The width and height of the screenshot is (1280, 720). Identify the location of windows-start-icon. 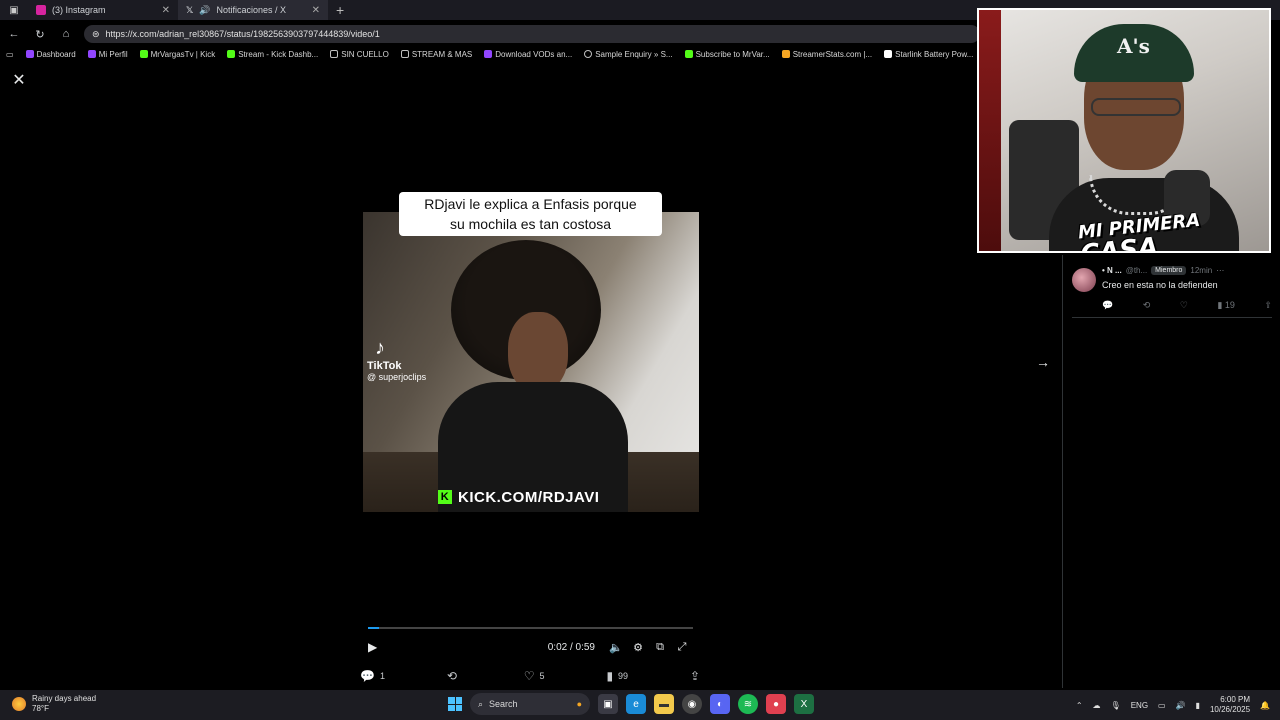
(455, 704).